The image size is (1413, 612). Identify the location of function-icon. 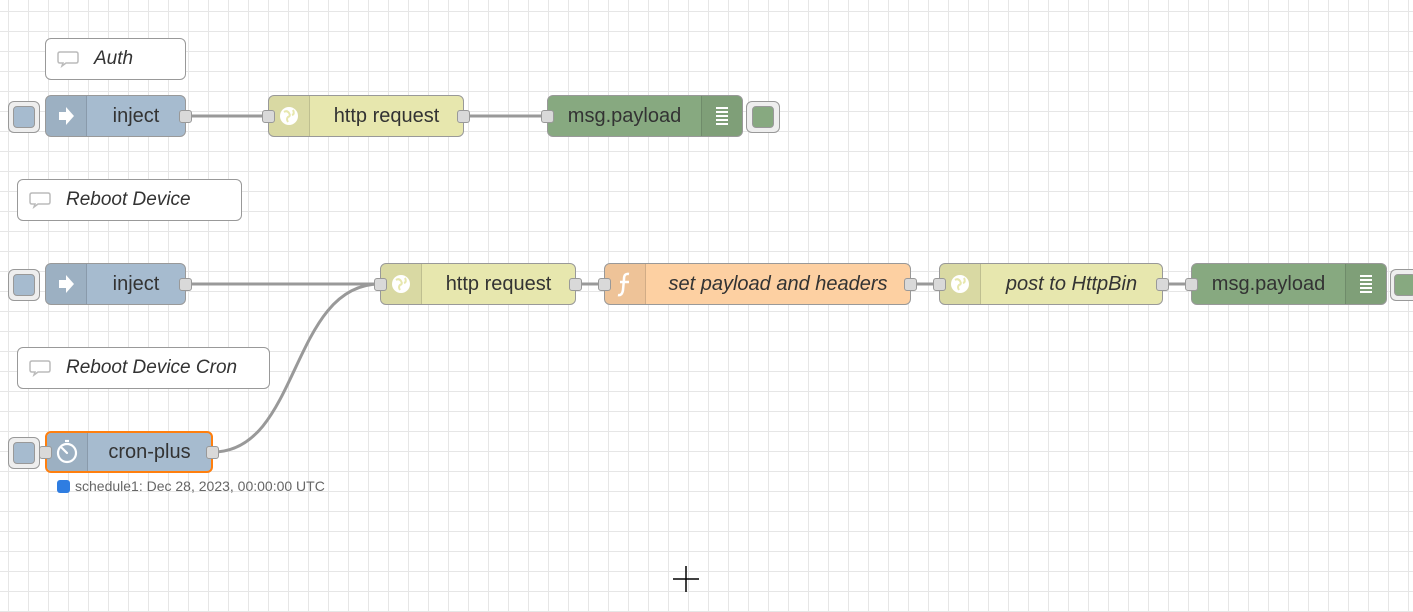
(625, 284).